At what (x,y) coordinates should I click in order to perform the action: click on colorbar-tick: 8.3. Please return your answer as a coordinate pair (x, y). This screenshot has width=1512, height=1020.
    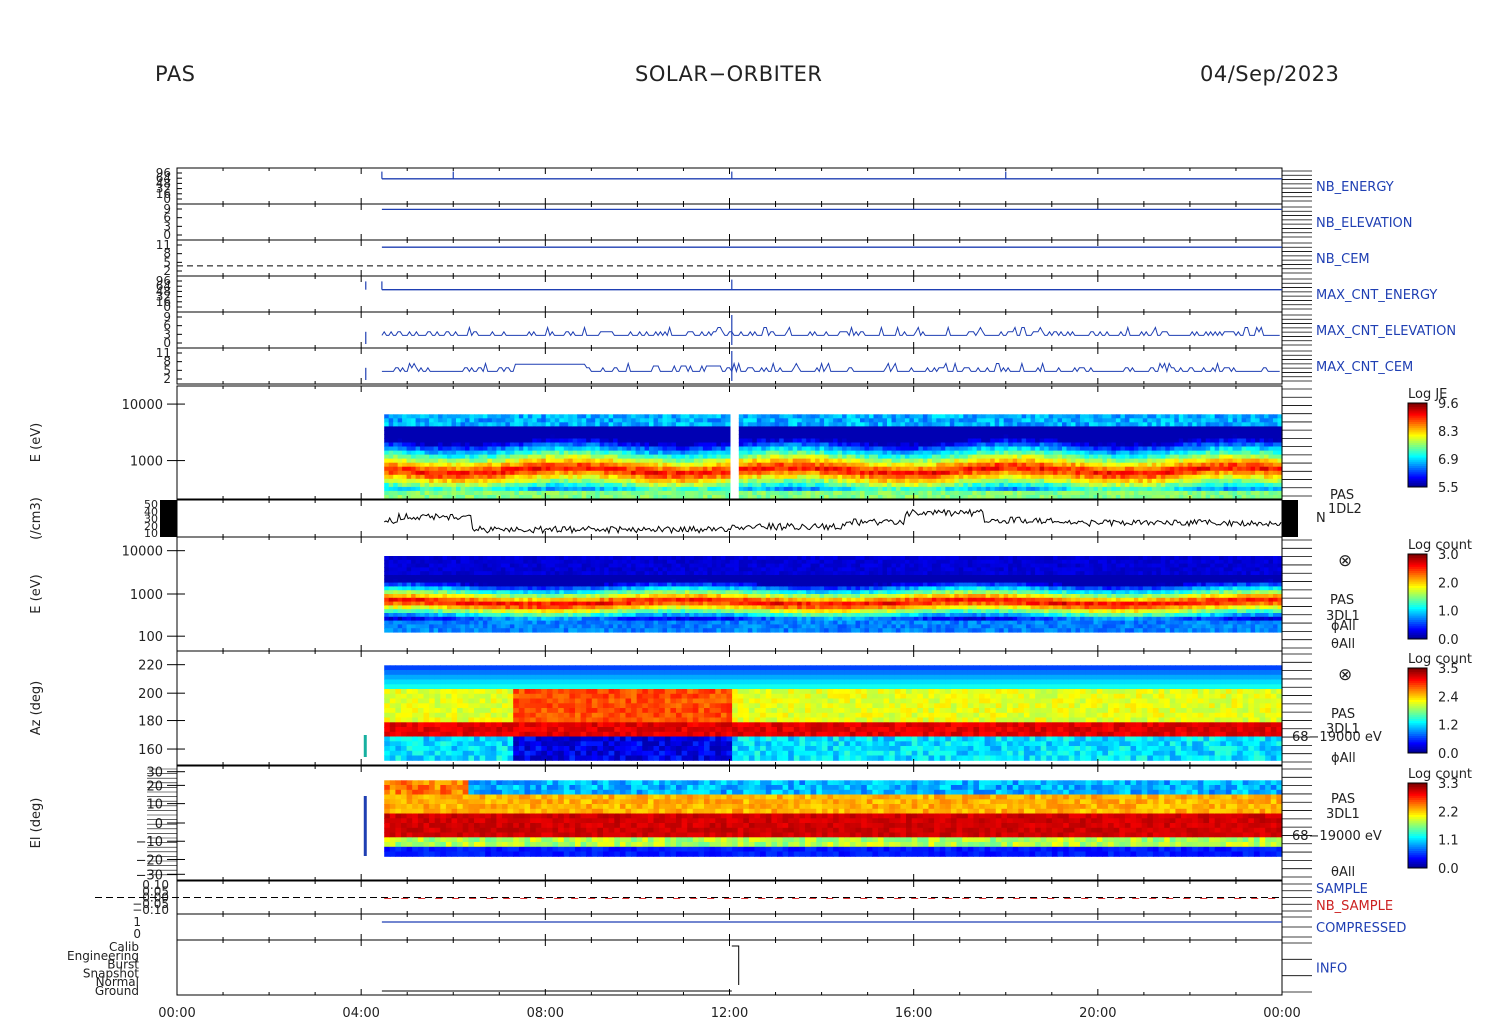
    Looking at the image, I should click on (1448, 432).